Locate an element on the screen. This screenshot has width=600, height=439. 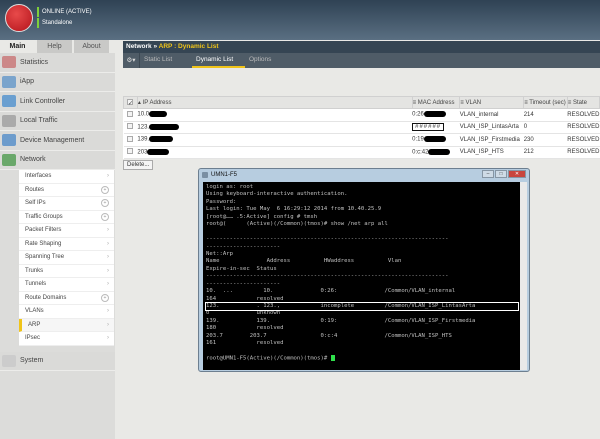
terminal-line: Expire-in-sec Status is located at coordinates (241, 268).